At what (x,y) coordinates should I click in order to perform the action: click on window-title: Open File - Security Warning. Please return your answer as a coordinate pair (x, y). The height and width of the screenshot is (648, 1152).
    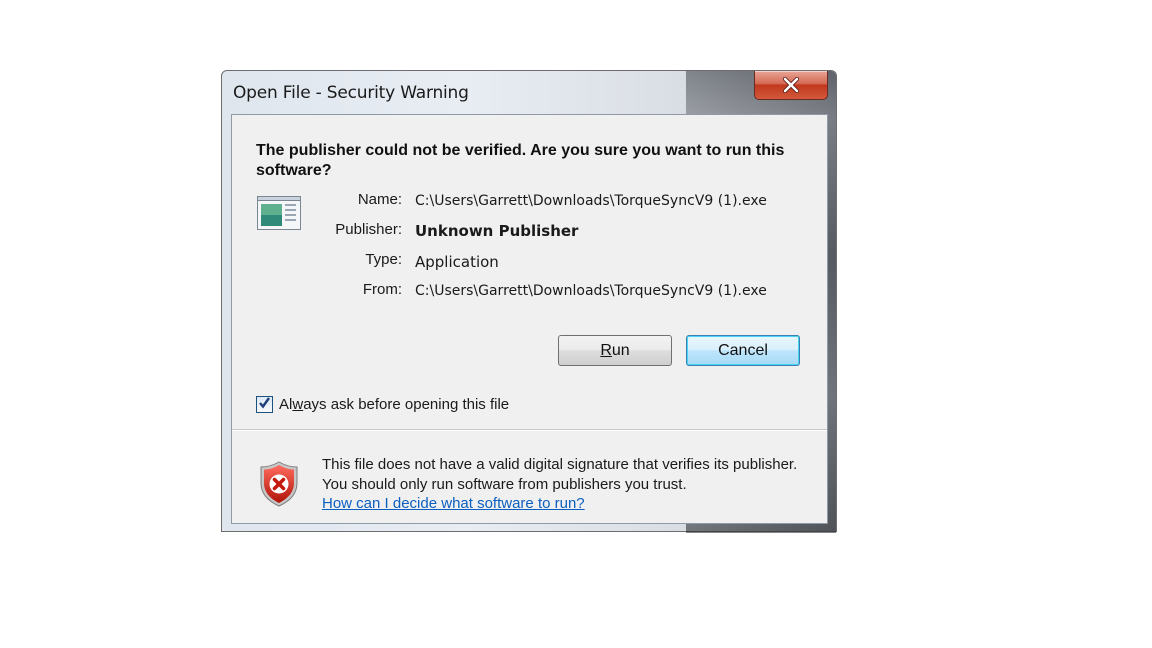
    Looking at the image, I should click on (351, 93).